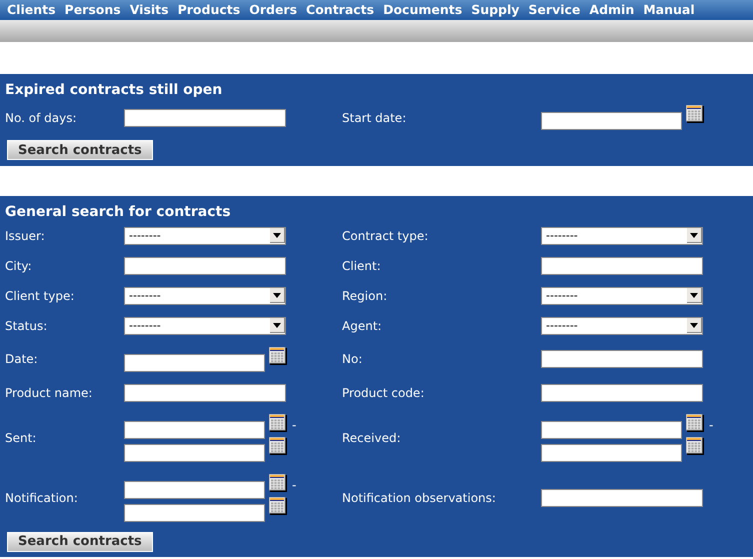  What do you see at coordinates (19, 266) in the screenshot?
I see `field-label: City:` at bounding box center [19, 266].